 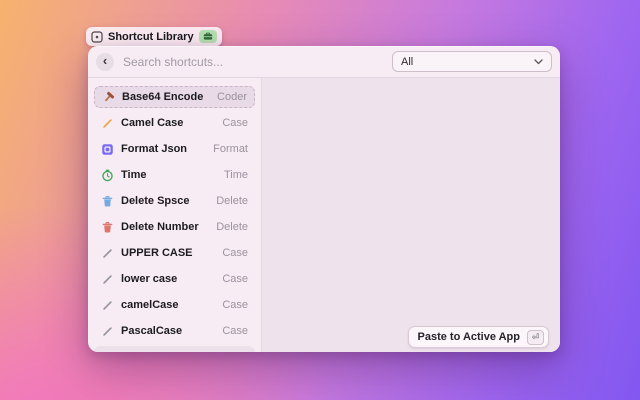 I want to click on list-item: UPPER CASE Case, so click(x=174, y=253).